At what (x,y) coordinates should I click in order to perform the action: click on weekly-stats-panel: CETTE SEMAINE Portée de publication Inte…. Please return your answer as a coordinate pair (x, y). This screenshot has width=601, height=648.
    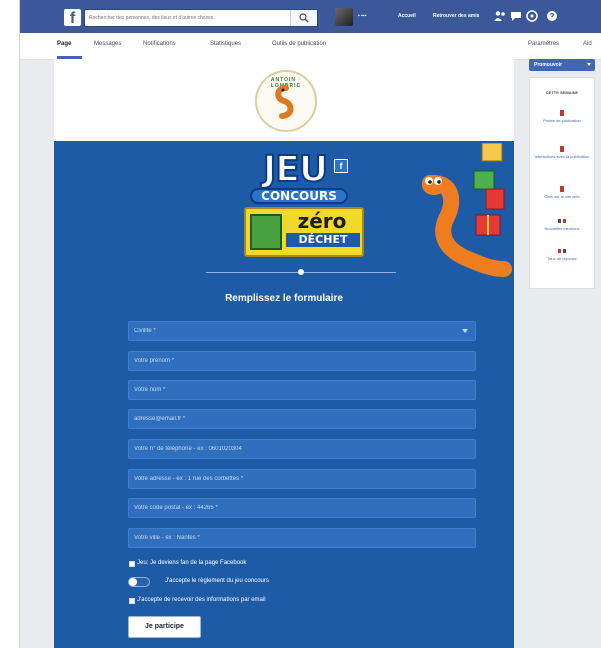
    Looking at the image, I should click on (562, 183).